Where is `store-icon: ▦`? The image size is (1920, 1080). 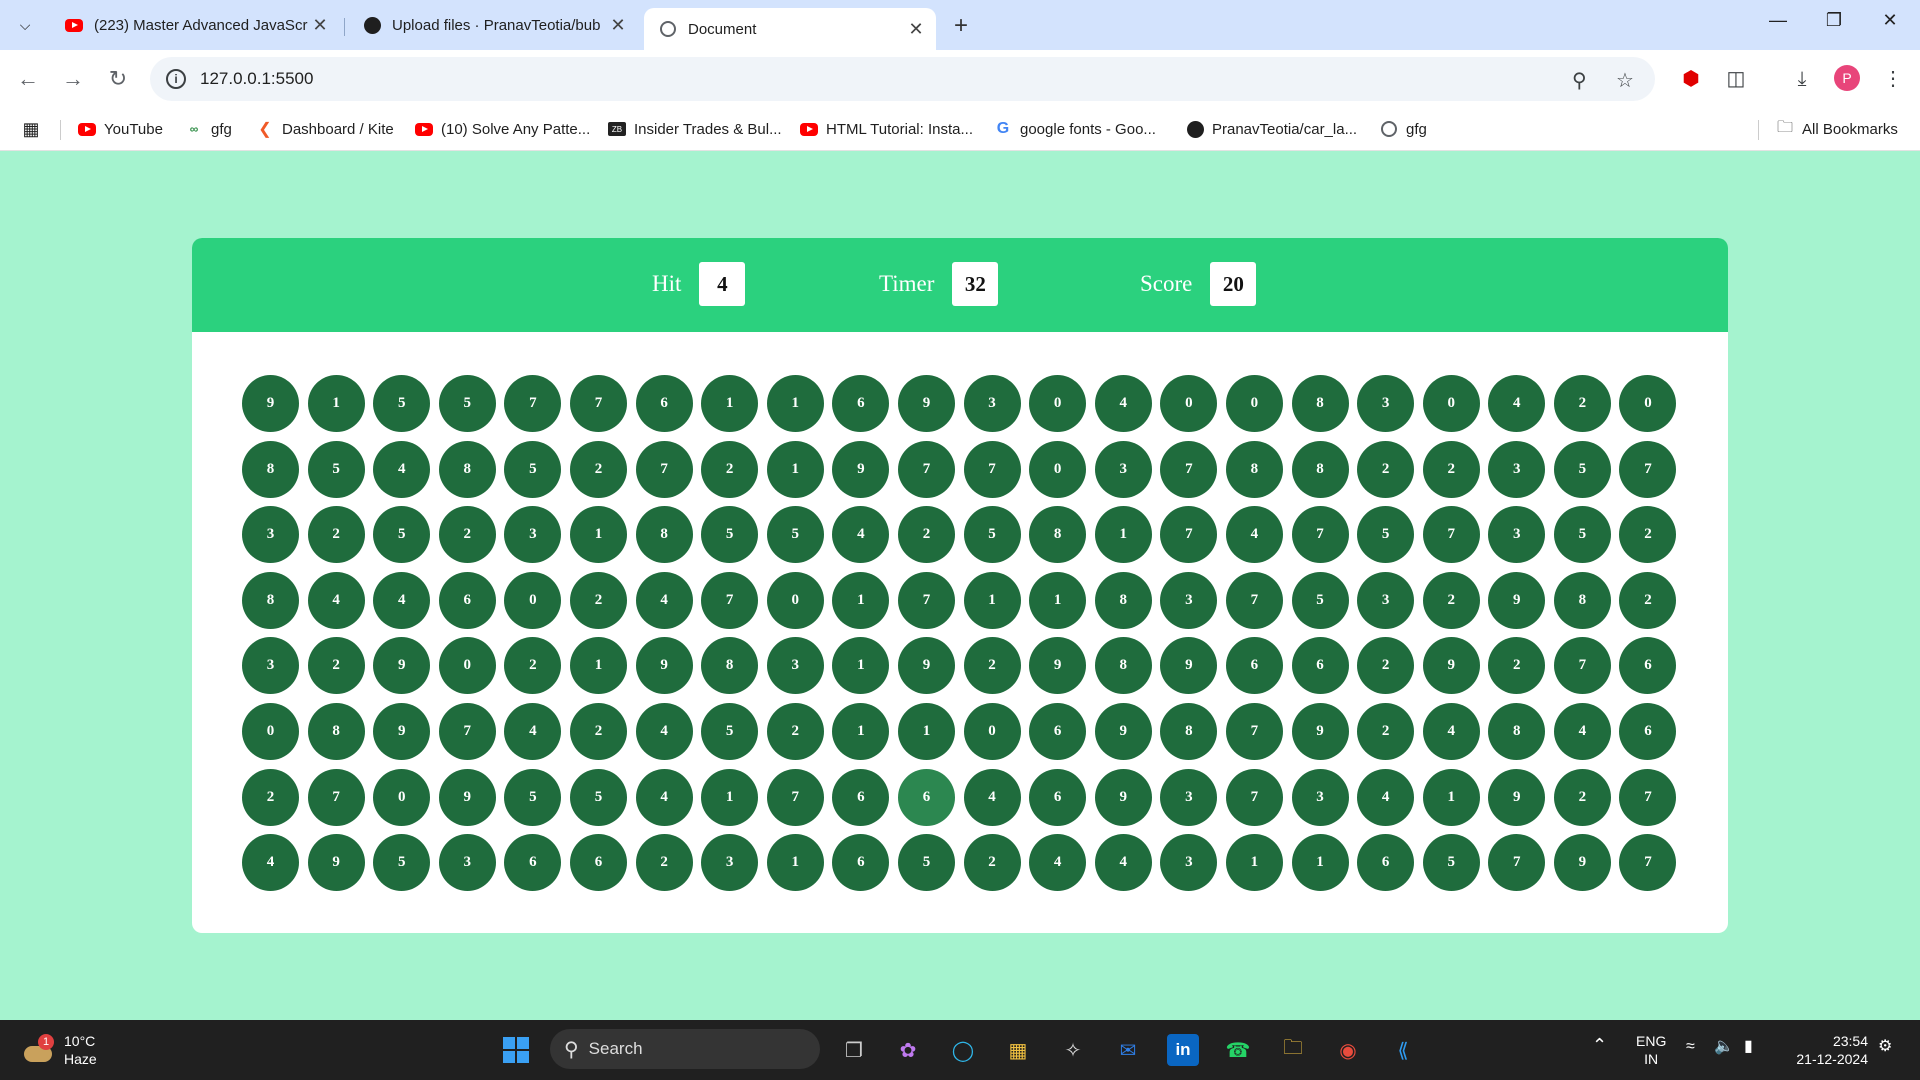
store-icon: ▦ is located at coordinates (1018, 1050).